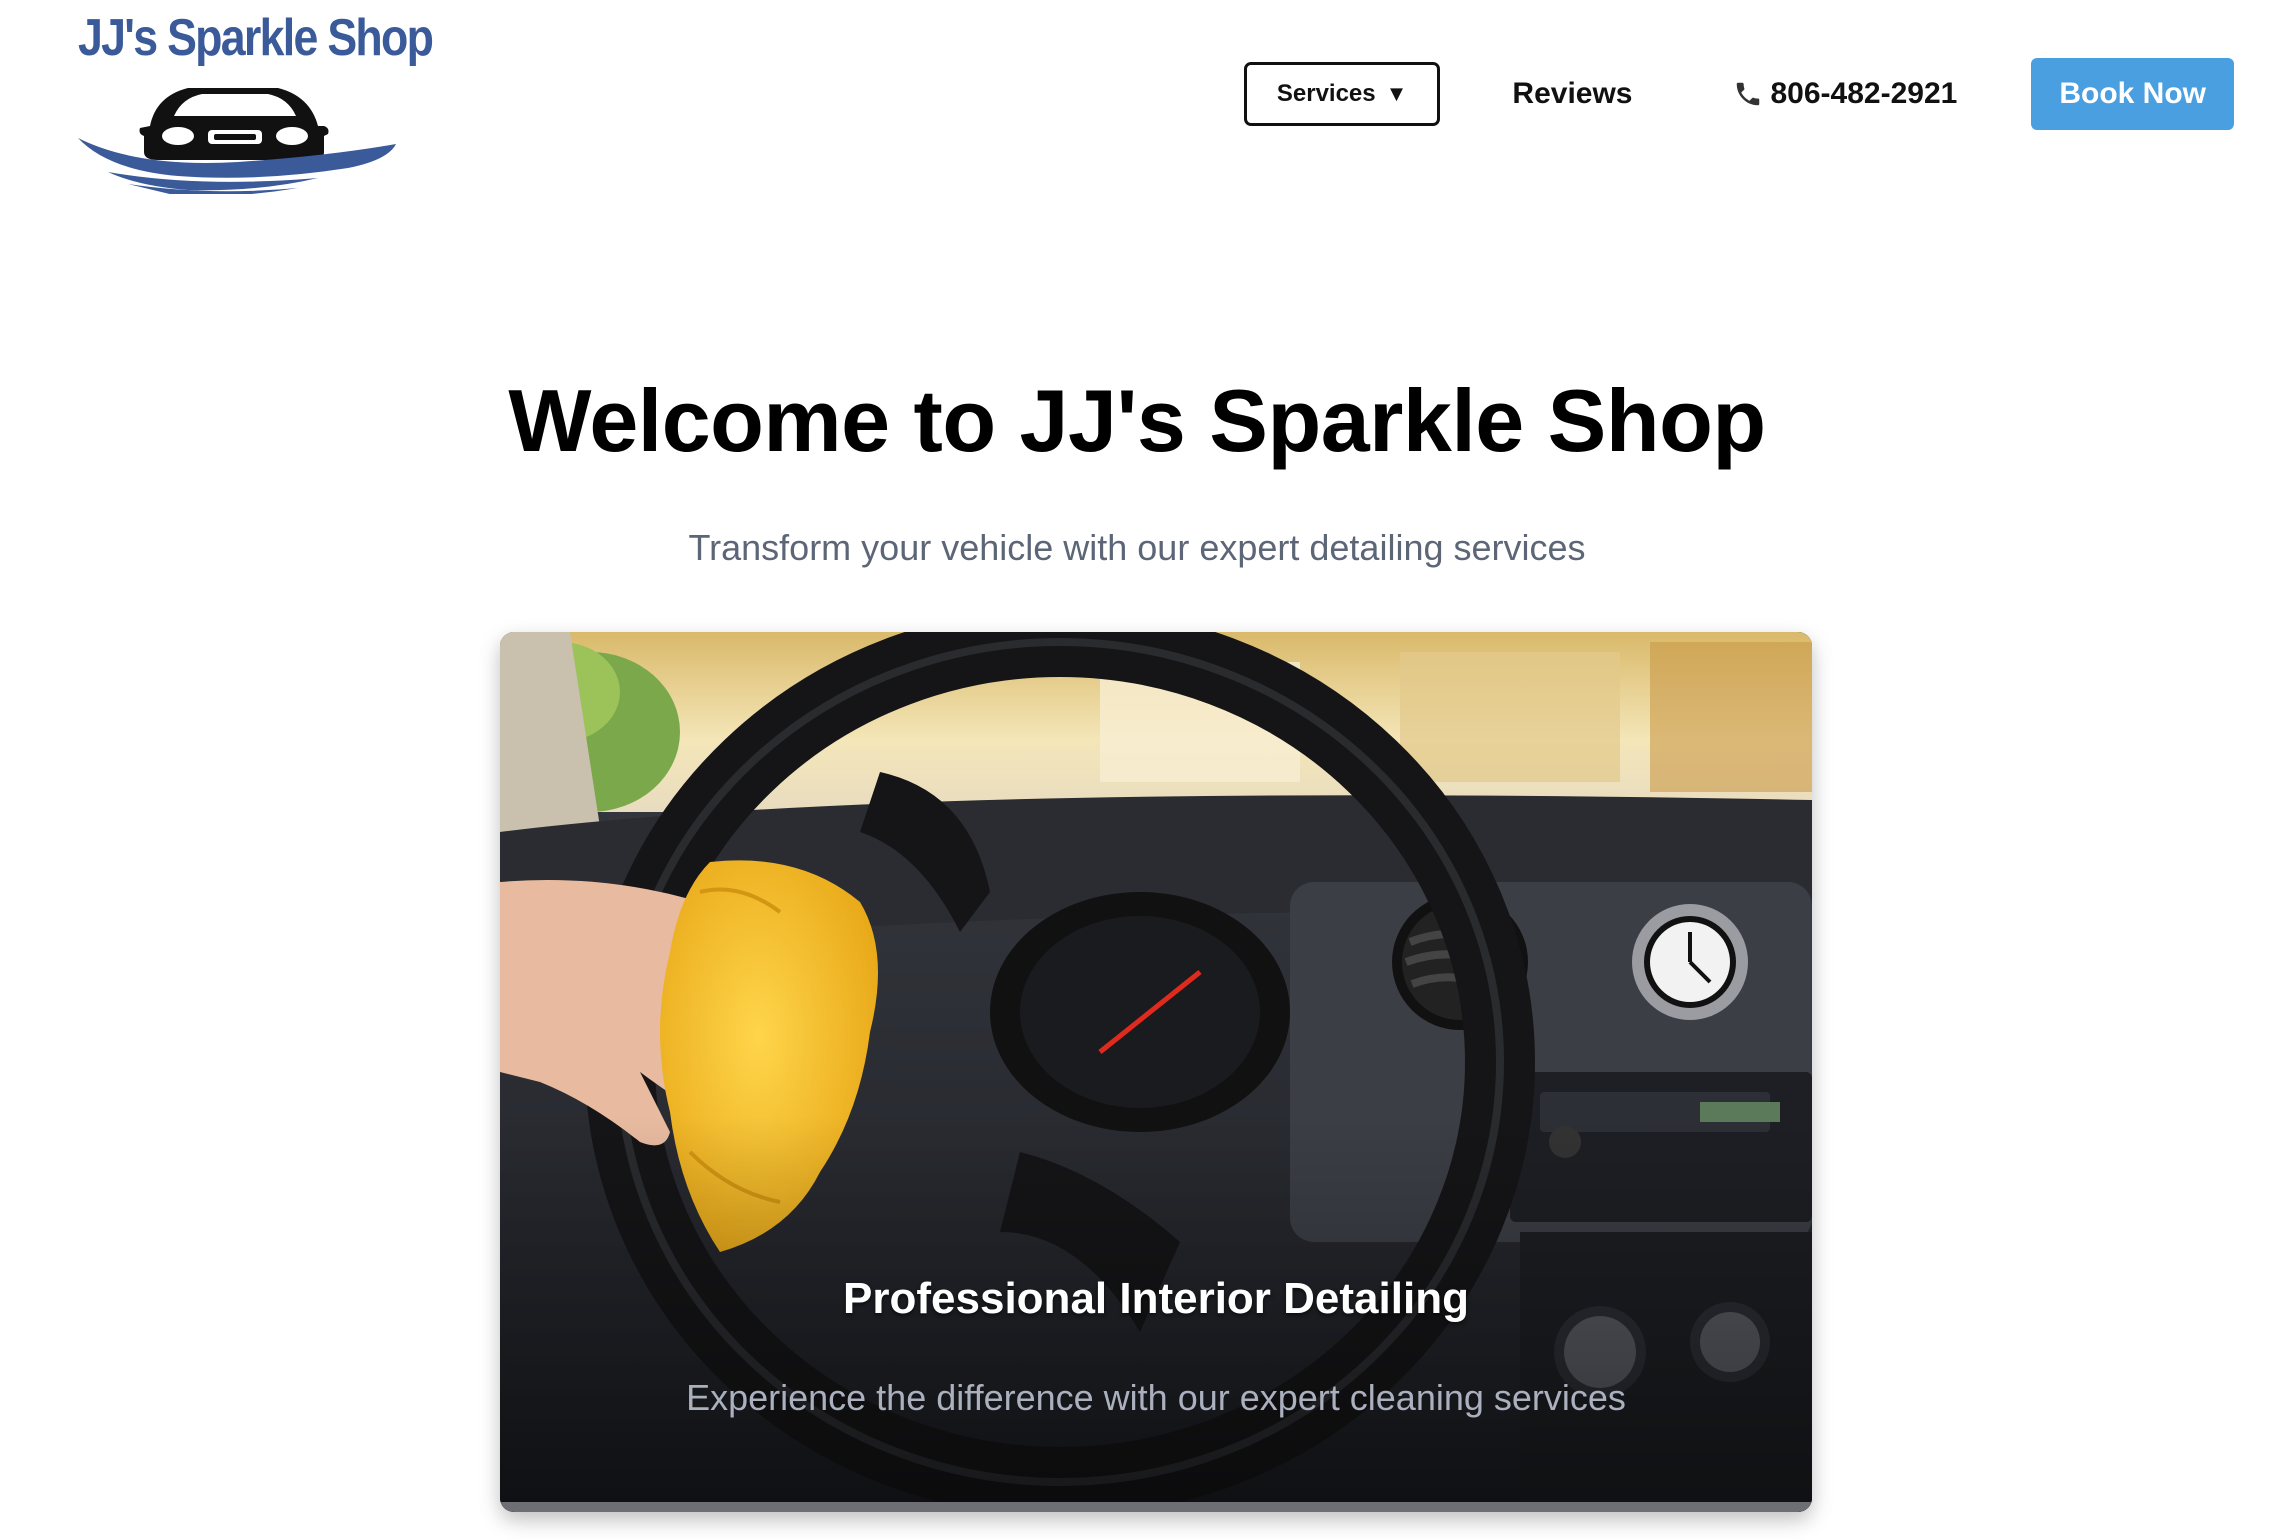 The image size is (2274, 1540). I want to click on nav-link-reviews: Reviews, so click(1572, 94).